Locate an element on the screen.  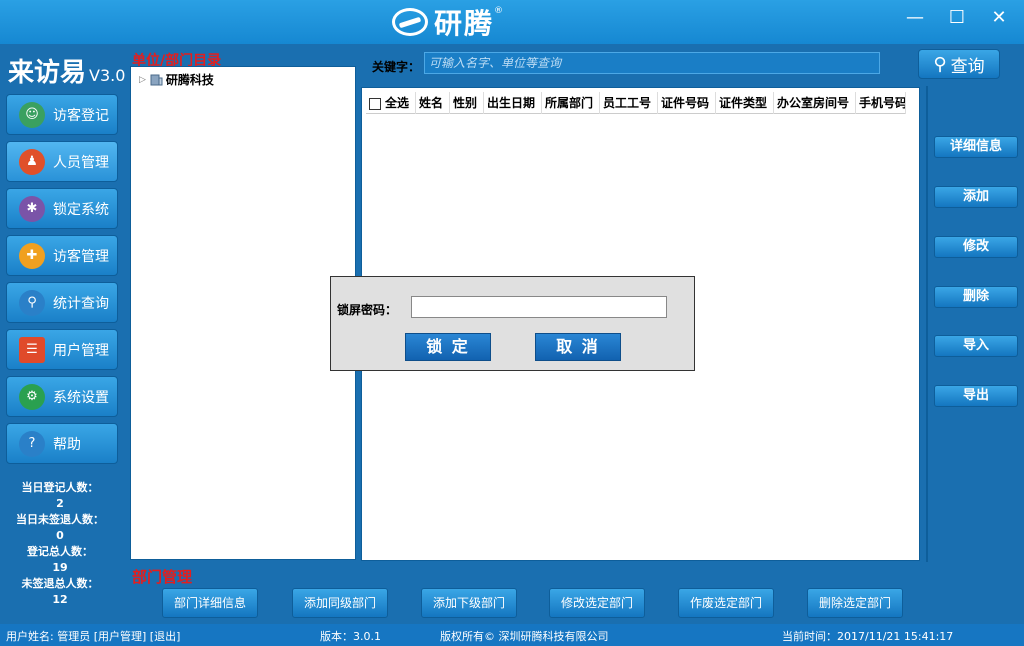
delete-department-button: 删除选定部门 is located at coordinates (855, 603).